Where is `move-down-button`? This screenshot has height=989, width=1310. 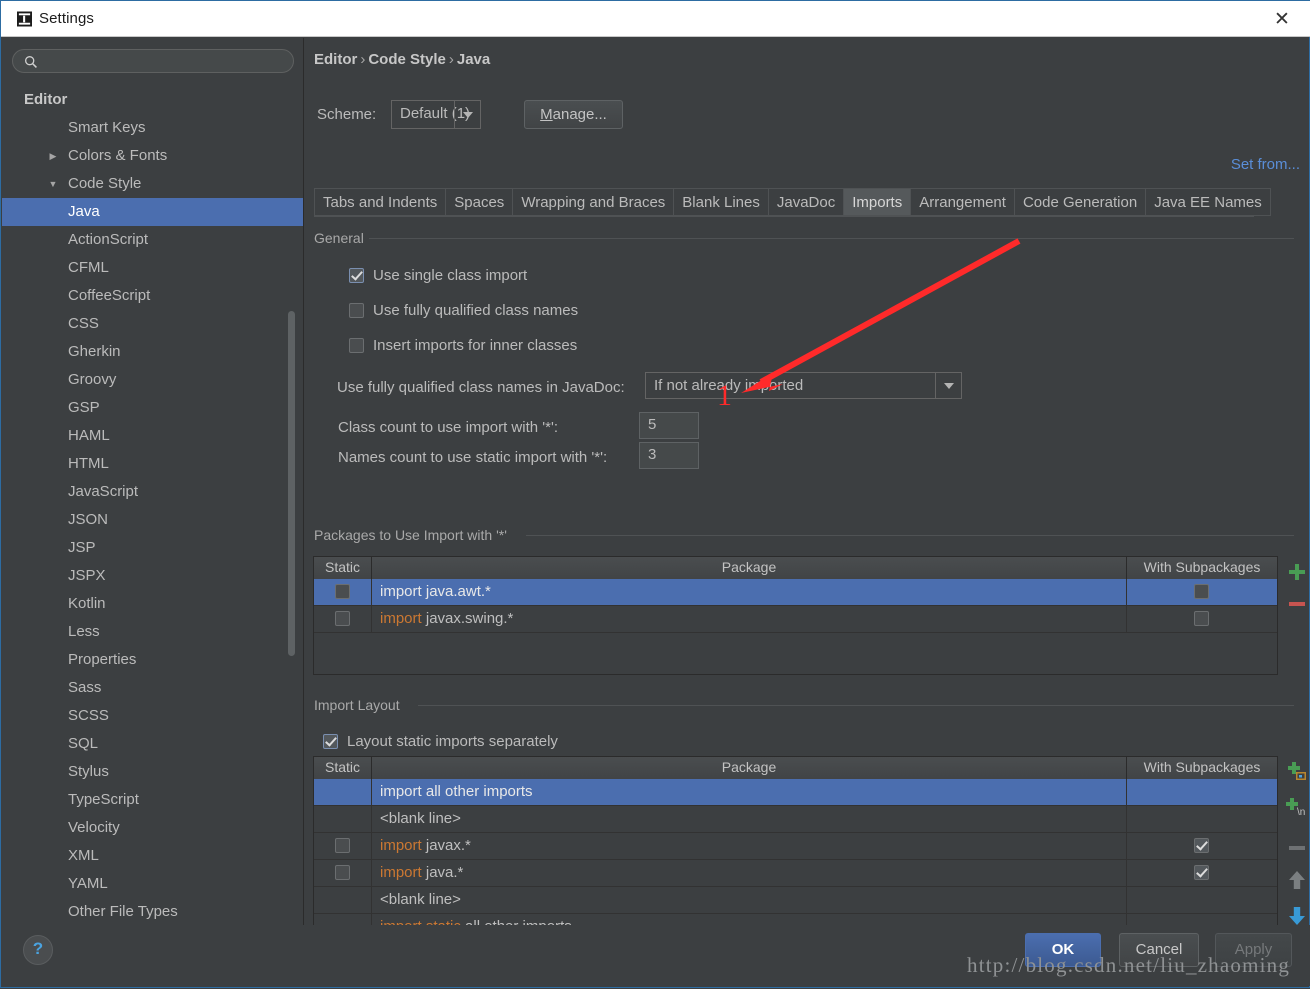
move-down-button is located at coordinates (1294, 913).